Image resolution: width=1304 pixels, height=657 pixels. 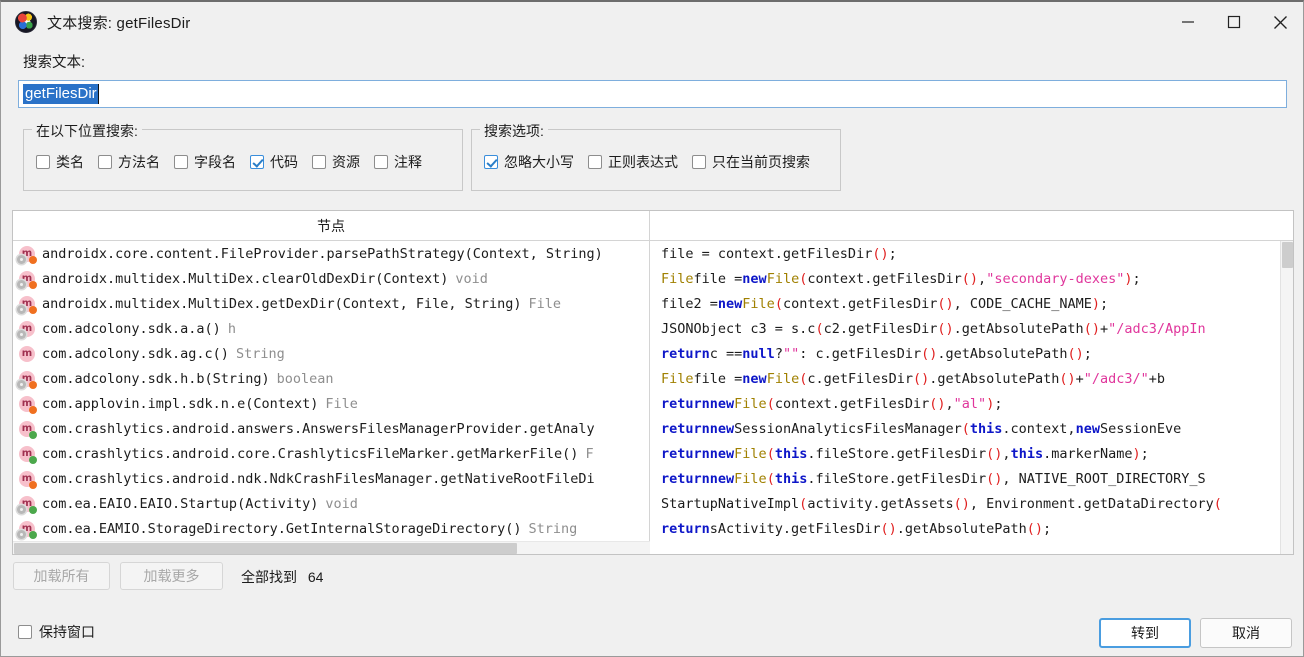 I want to click on load-more-button: 加载更多, so click(x=171, y=576).